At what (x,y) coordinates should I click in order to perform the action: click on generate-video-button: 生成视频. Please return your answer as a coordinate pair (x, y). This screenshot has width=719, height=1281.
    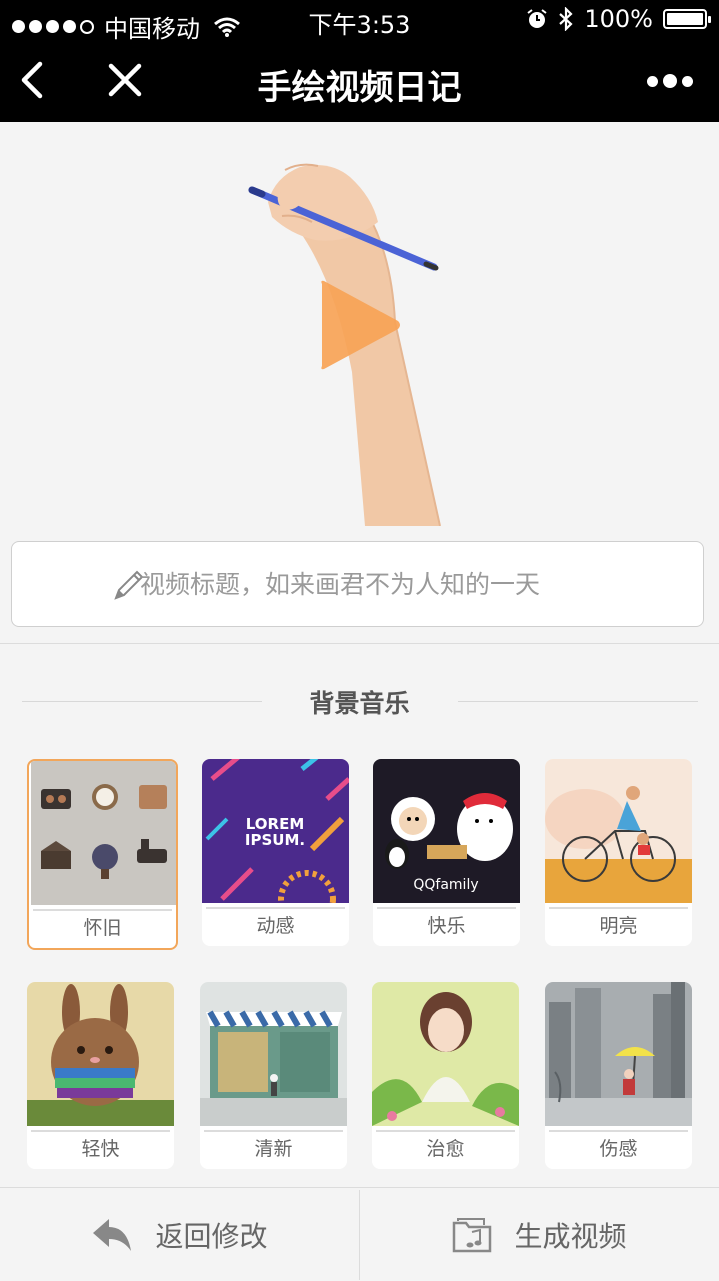
    Looking at the image, I should click on (539, 1234).